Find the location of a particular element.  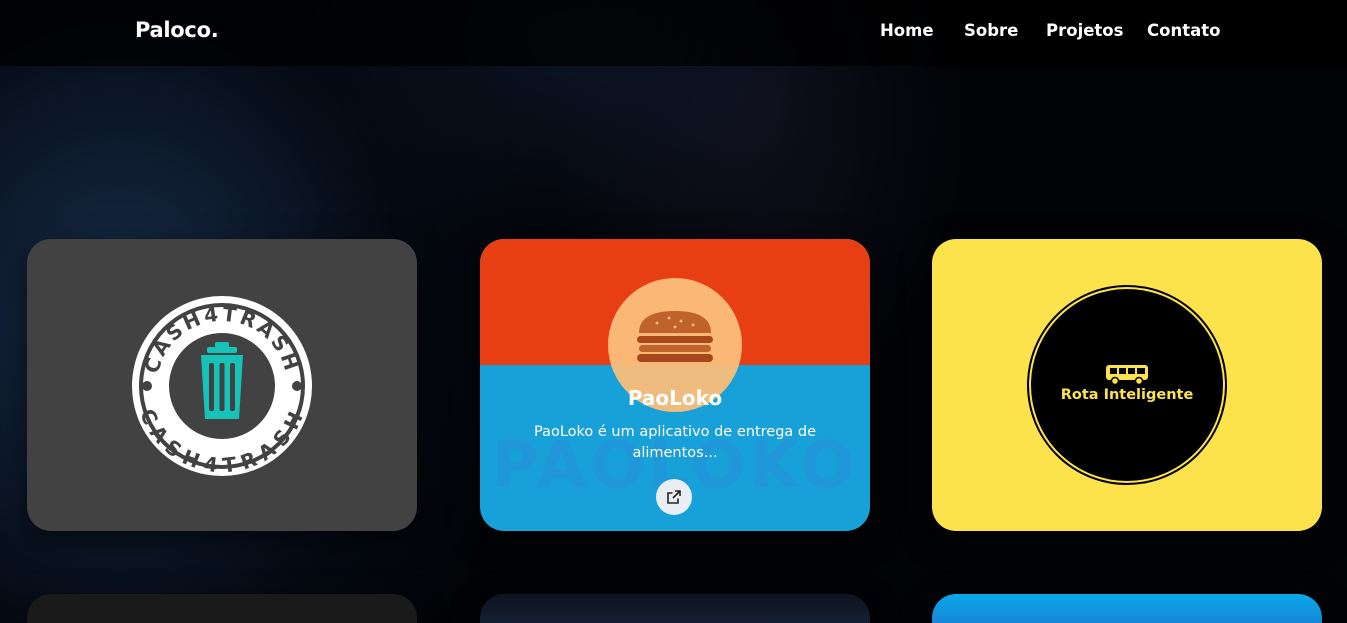

external-link-icon is located at coordinates (674, 497).